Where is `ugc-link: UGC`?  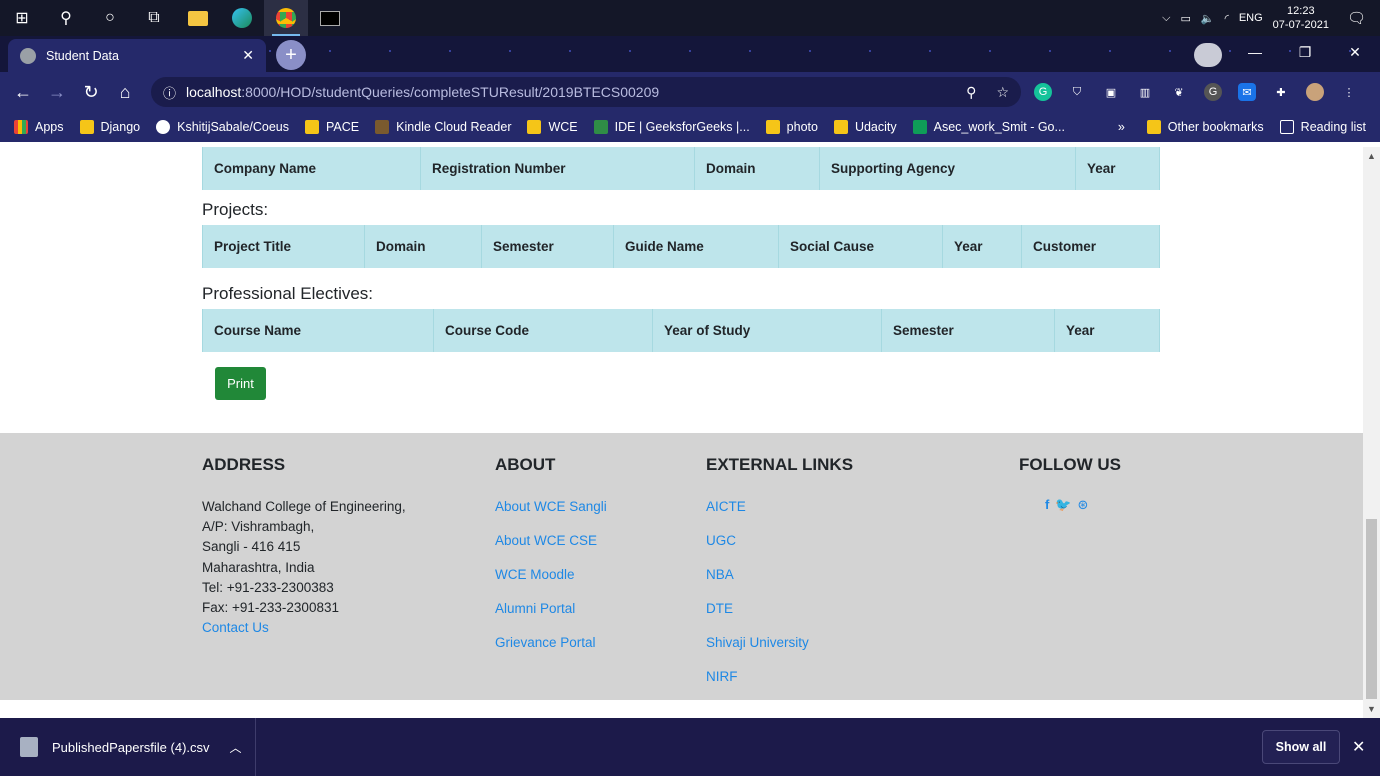
ugc-link: UGC is located at coordinates (779, 541).